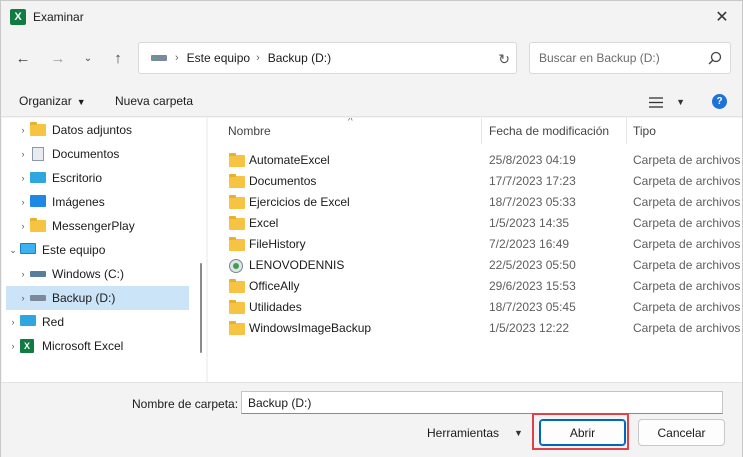  Describe the element at coordinates (529, 223) in the screenshot. I see `file-date: 1/5/2023 14:35` at that location.